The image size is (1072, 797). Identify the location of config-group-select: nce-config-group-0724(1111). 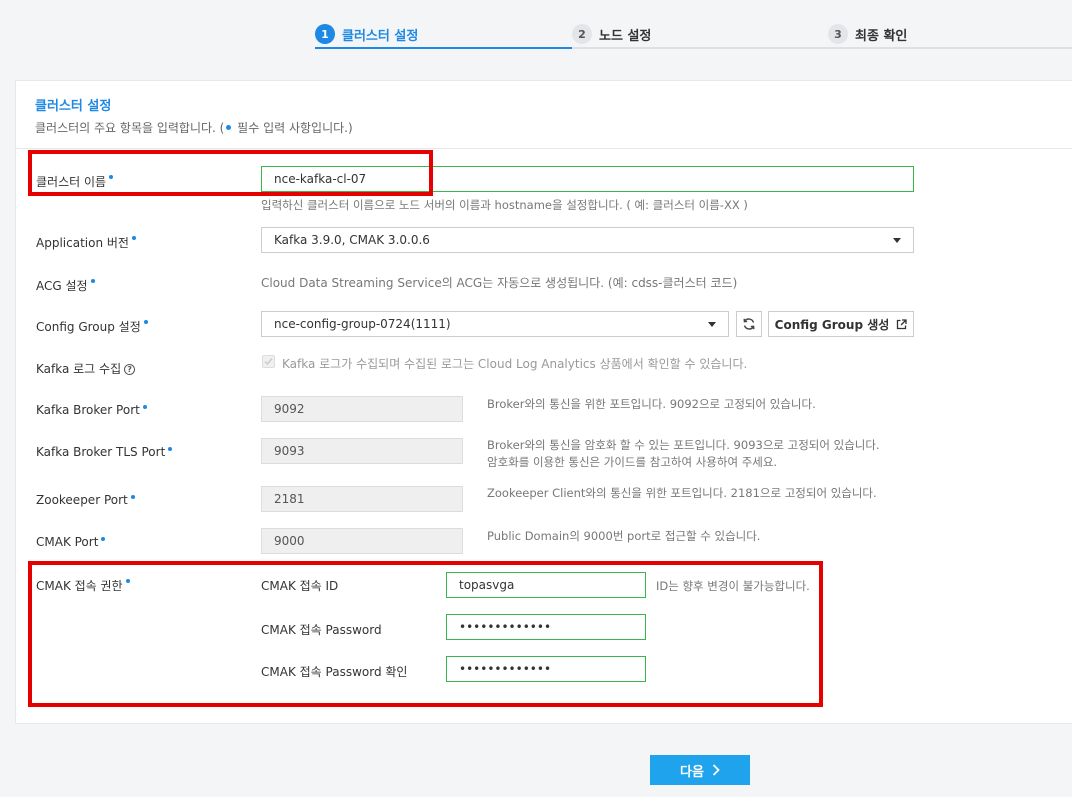
(495, 324).